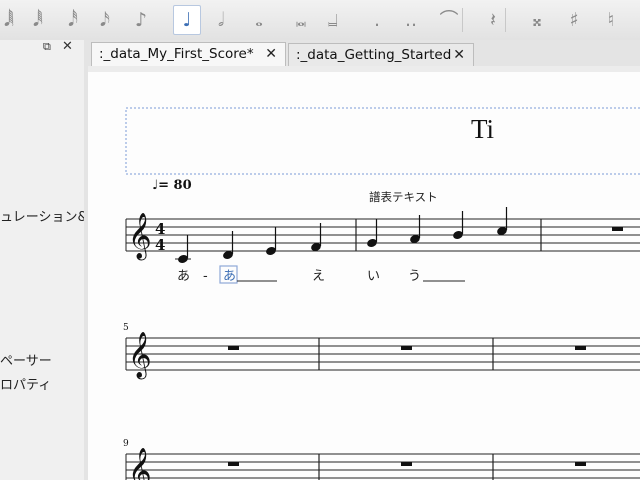 Image resolution: width=640 pixels, height=480 pixels. I want to click on note-input-toolbar: 𝅘𝅥𝅲 𝅘𝅥𝅱 𝅘𝅥𝅰 𝅘𝅥𝅯 ♪ ♩ 𝅗𝅥 𝅝 𝅜 𝆶... ⌒ 𝄽 𝄪 ♯ ♮, so click(320, 20).